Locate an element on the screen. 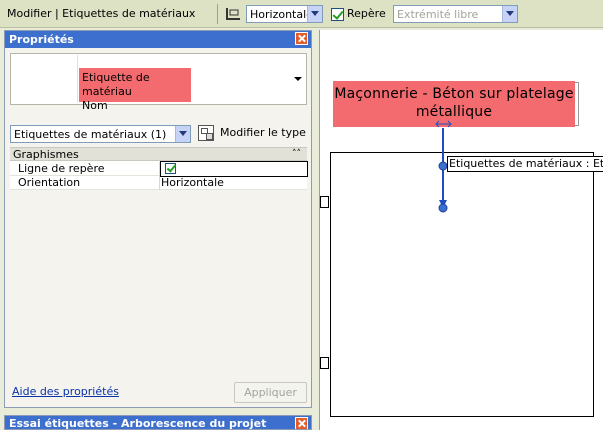 This screenshot has width=603, height=430. property-row-leader-line: Ligne de repère is located at coordinates (159, 169).